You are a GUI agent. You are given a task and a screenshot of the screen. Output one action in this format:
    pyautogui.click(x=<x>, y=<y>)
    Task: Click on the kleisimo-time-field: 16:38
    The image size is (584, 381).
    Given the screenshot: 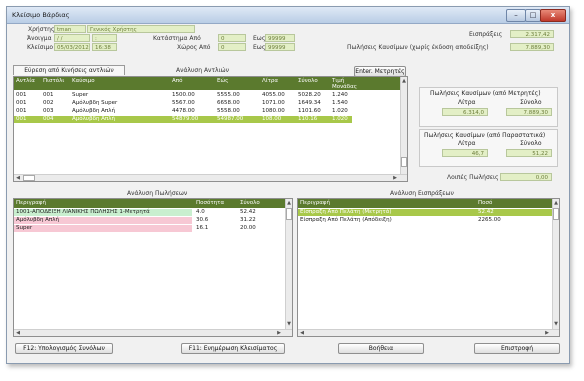 What is the action you would take?
    pyautogui.click(x=104, y=47)
    